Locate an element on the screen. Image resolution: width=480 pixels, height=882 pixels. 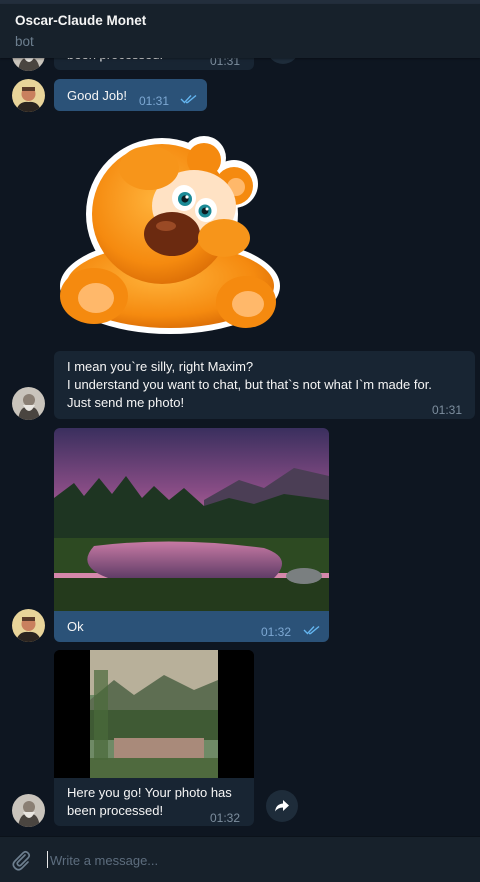
painted-landscape-photo is located at coordinates (154, 714).